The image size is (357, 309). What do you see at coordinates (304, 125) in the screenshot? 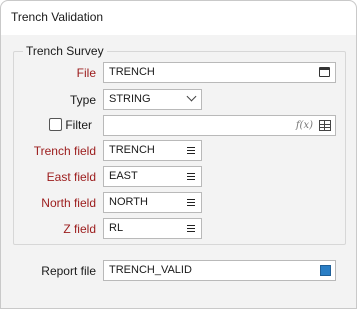
I see `fx-icon: f(x)` at bounding box center [304, 125].